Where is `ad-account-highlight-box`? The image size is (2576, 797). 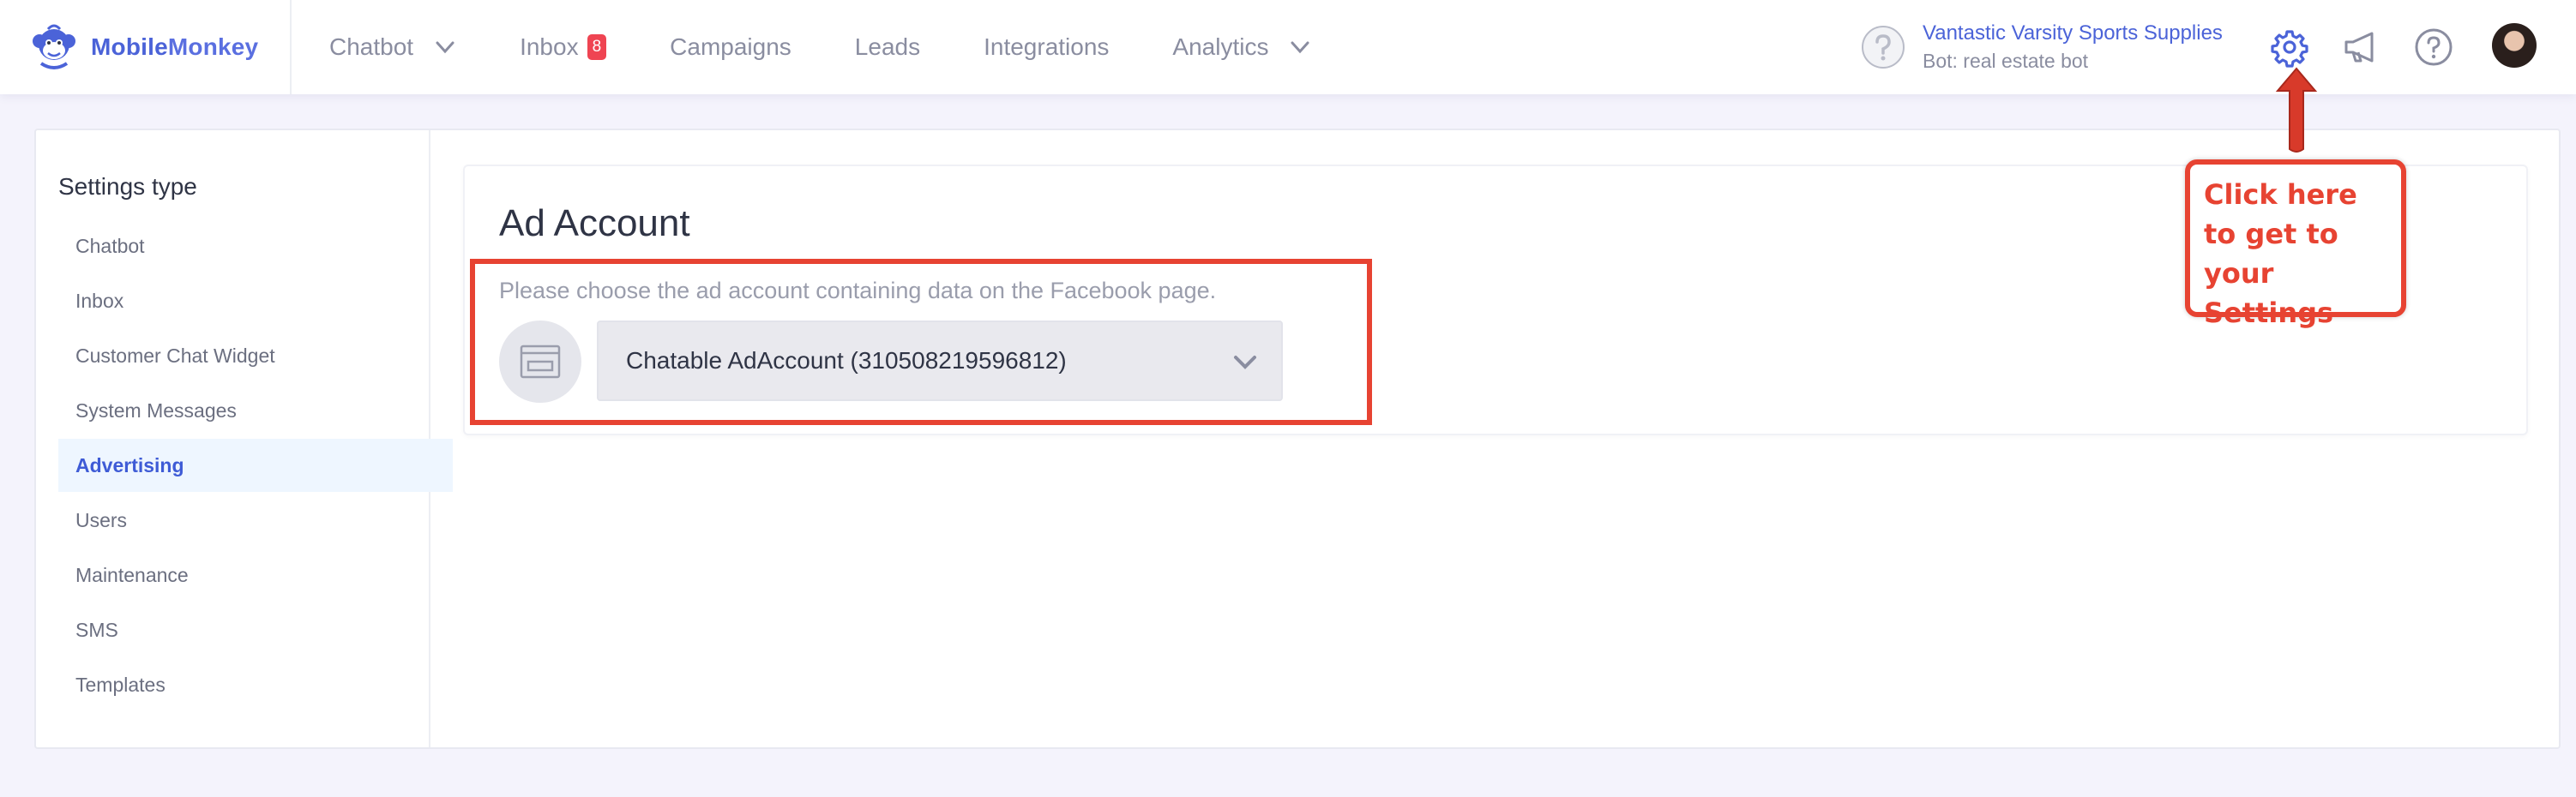 ad-account-highlight-box is located at coordinates (921, 342).